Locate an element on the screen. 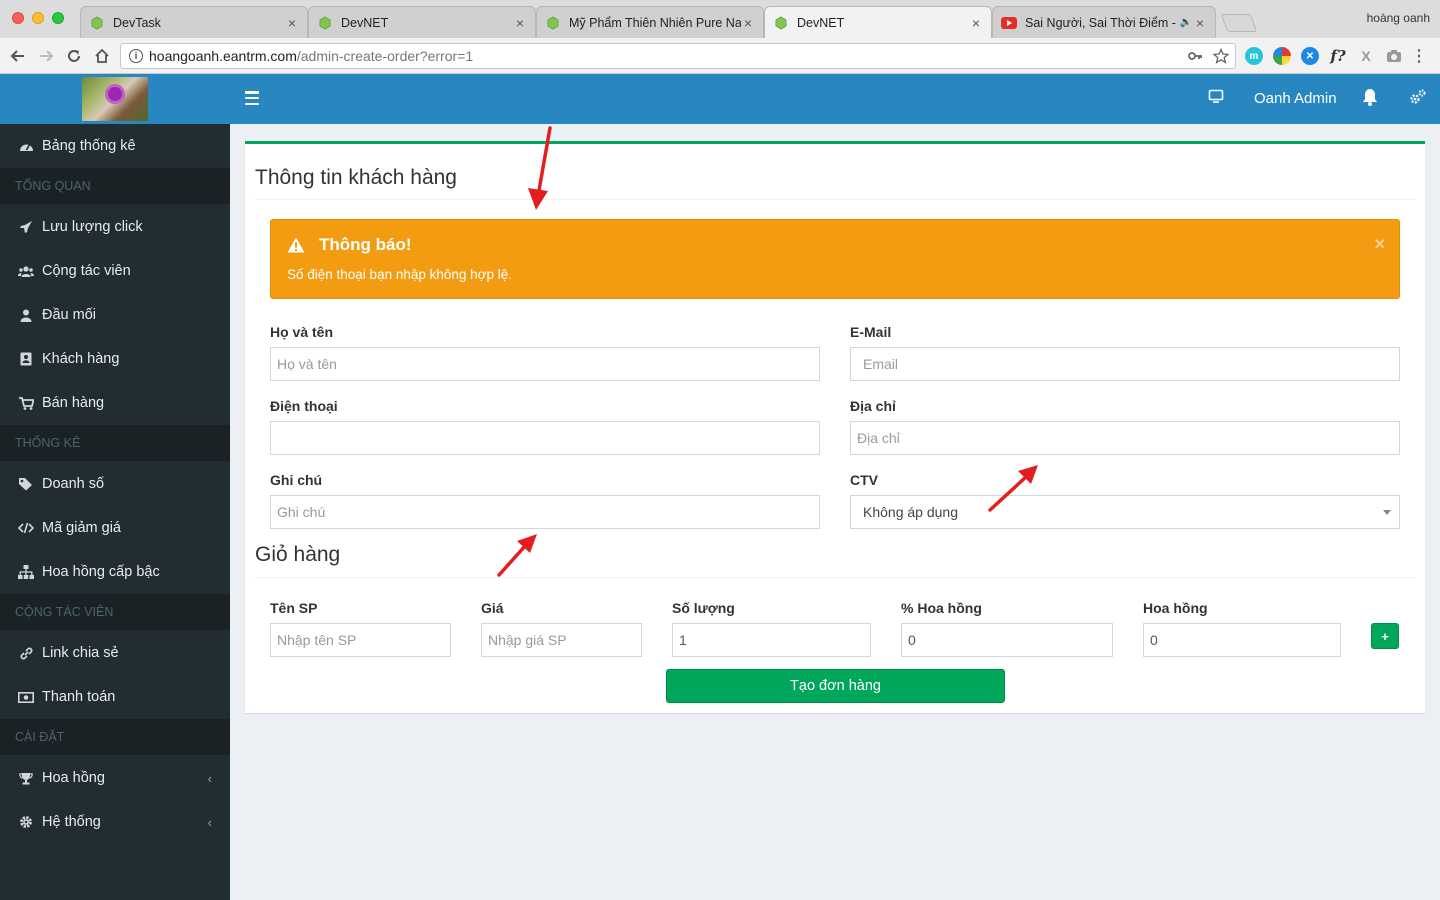 This screenshot has width=1440, height=900. sidebar-item-revenue: Doanh số is located at coordinates (115, 484).